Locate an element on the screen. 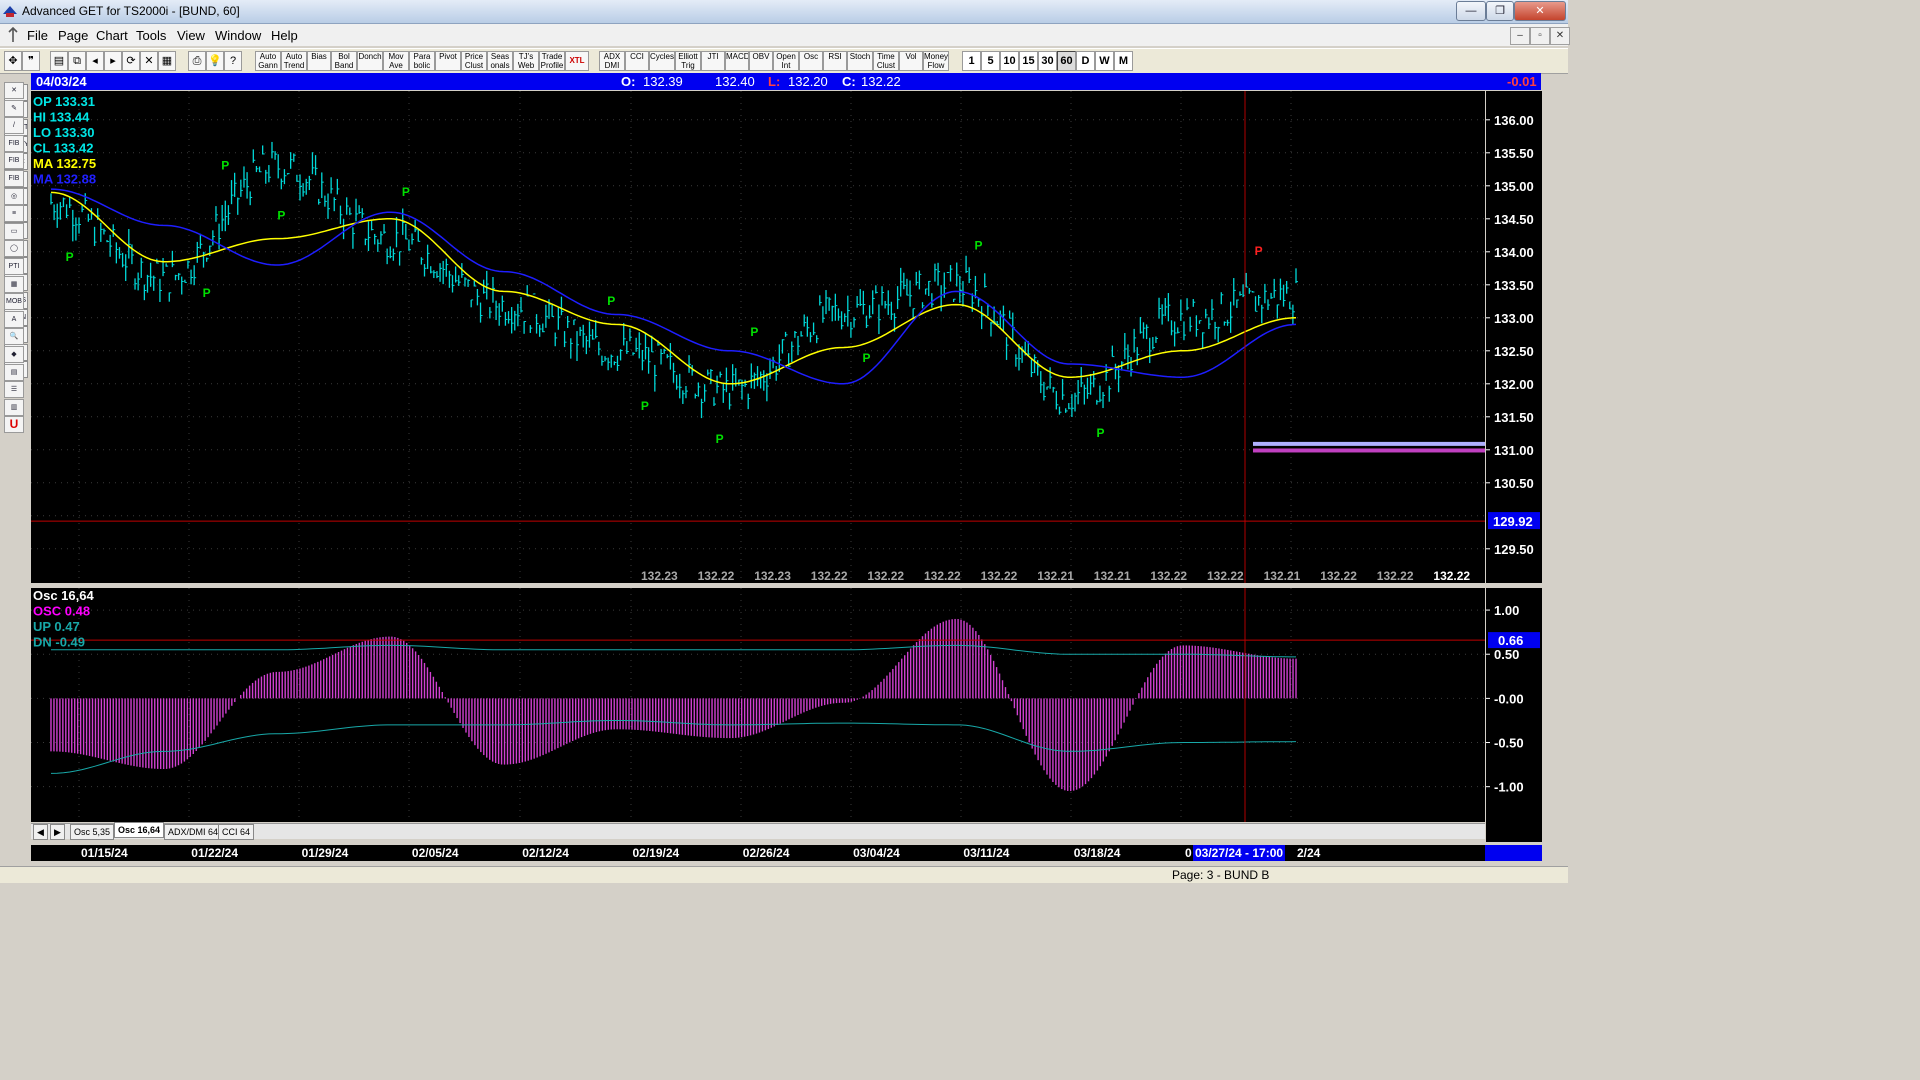 This screenshot has height=1080, width=1920. right-tool-u: U is located at coordinates (14, 425).